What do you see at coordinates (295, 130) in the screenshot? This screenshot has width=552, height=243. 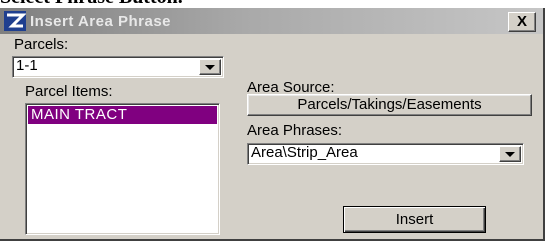 I see `area-phrases-label: Area Phrases:` at bounding box center [295, 130].